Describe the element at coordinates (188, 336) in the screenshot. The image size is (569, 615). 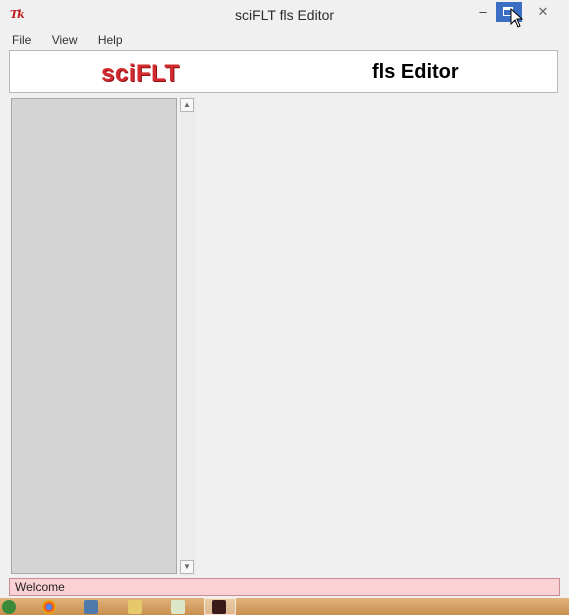
I see `tree-scrollbar: ▲ ▼` at that location.